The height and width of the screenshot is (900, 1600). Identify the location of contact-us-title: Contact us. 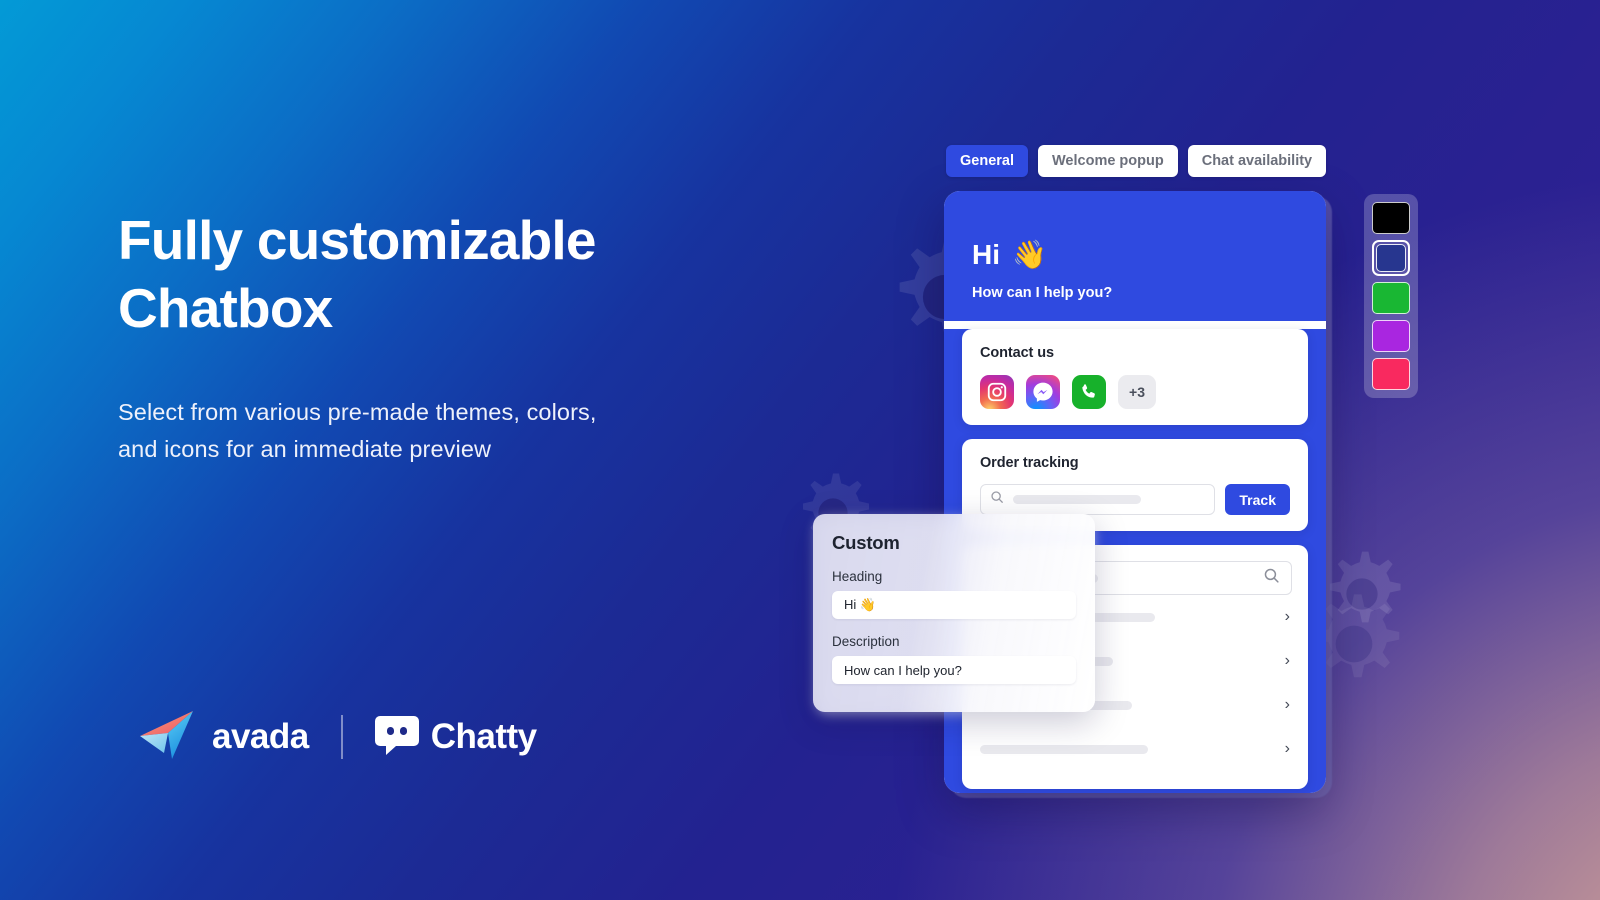
(1017, 353).